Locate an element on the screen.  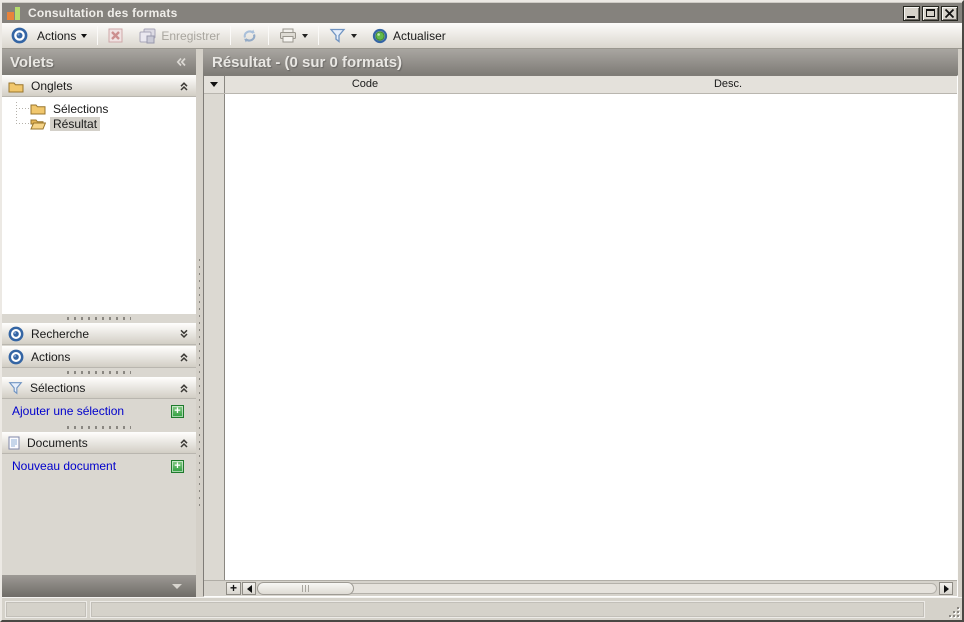
delete-icon is located at coordinates (115, 35).